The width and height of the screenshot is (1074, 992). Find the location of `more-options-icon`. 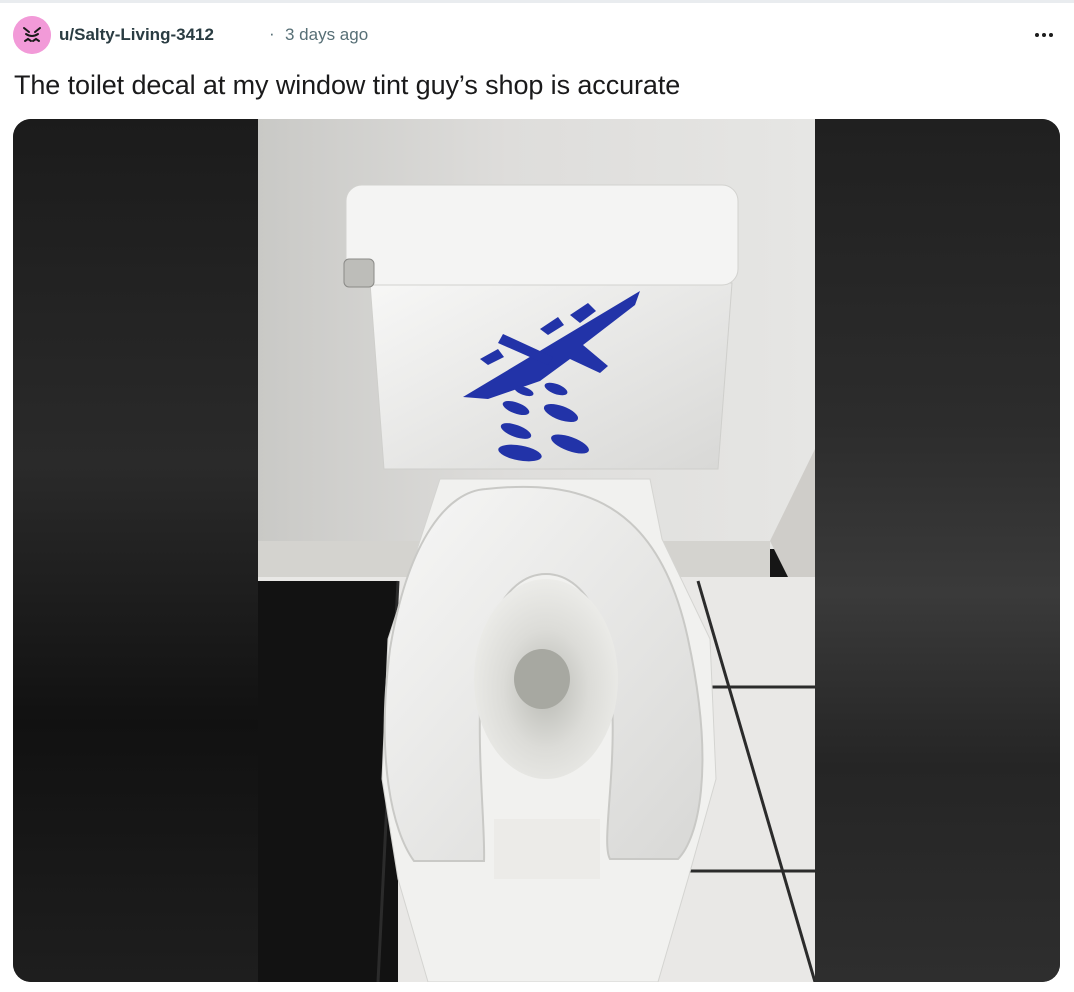

more-options-icon is located at coordinates (1037, 35).